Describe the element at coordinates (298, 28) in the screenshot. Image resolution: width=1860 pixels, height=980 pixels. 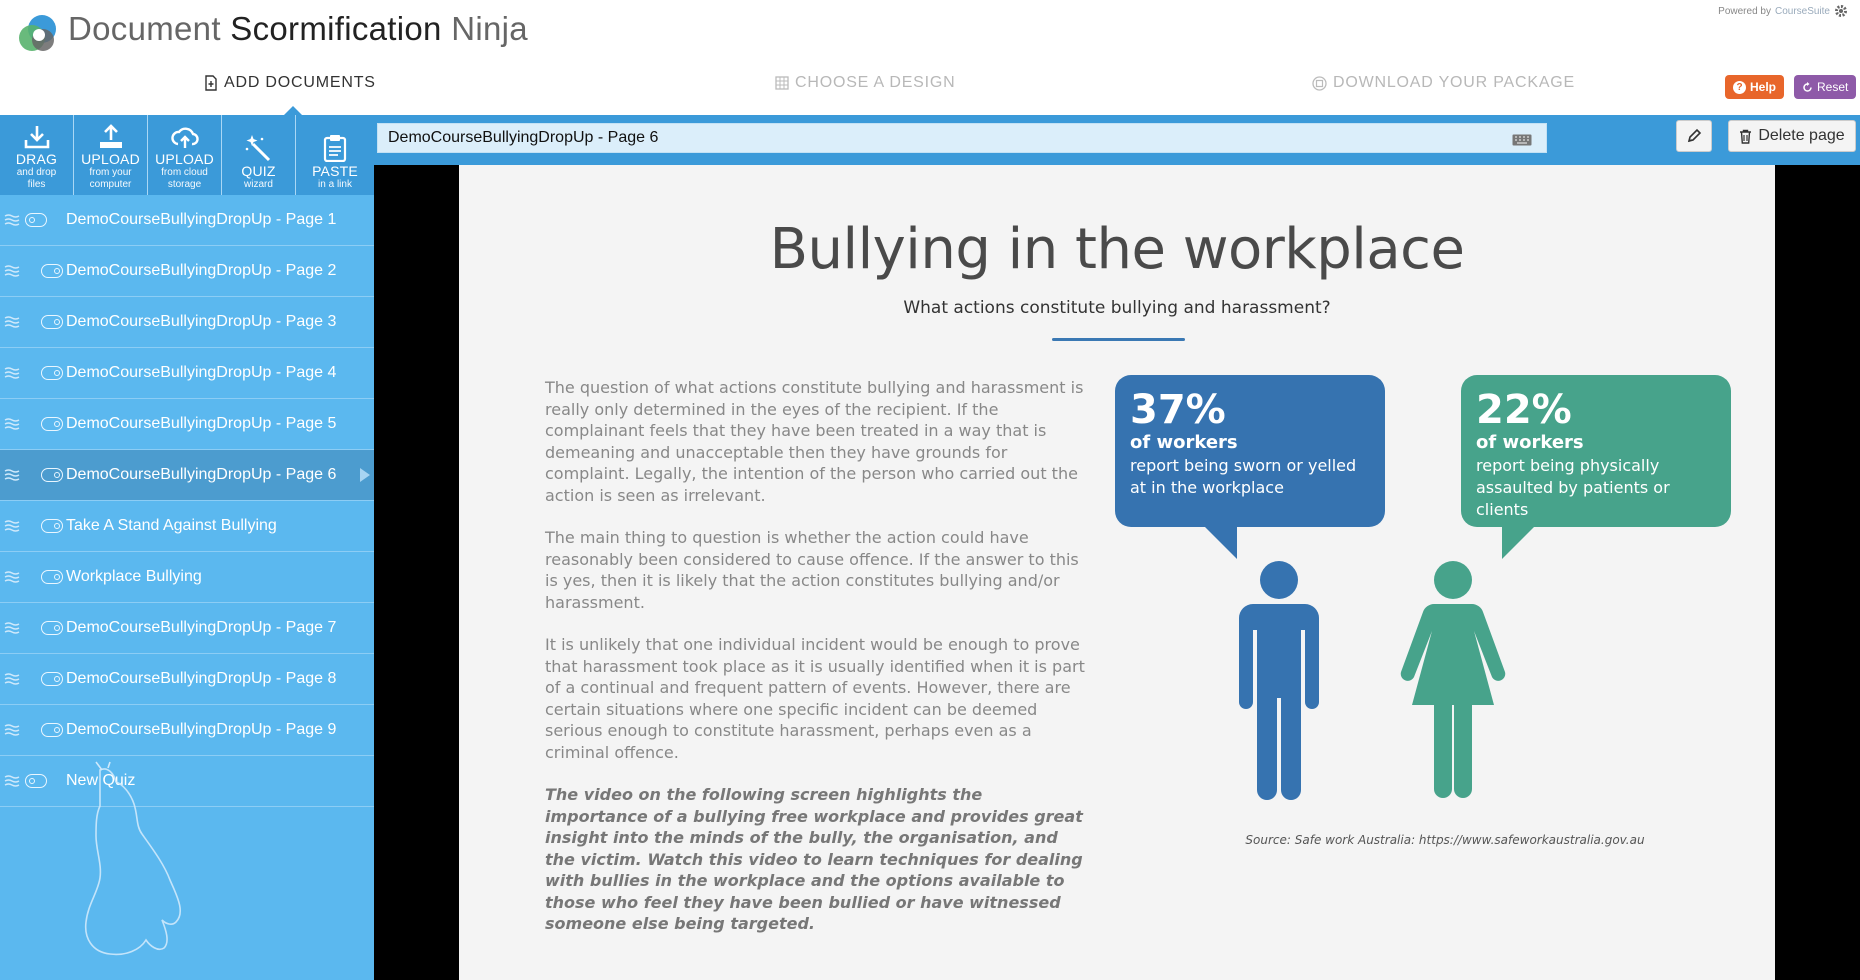
I see `app-title: Document Scormification Ninja` at that location.